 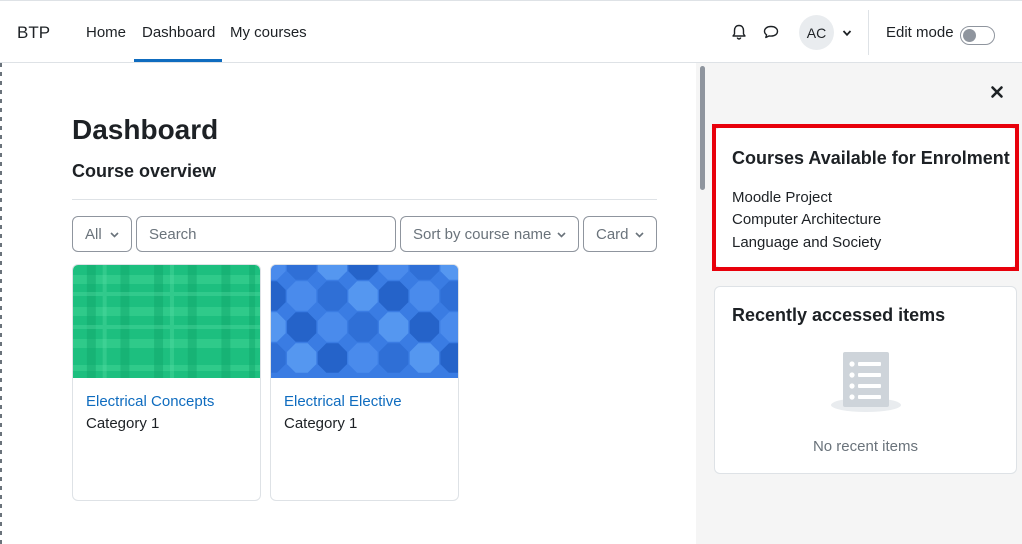 I want to click on empty-state-text: No recent items, so click(x=865, y=446).